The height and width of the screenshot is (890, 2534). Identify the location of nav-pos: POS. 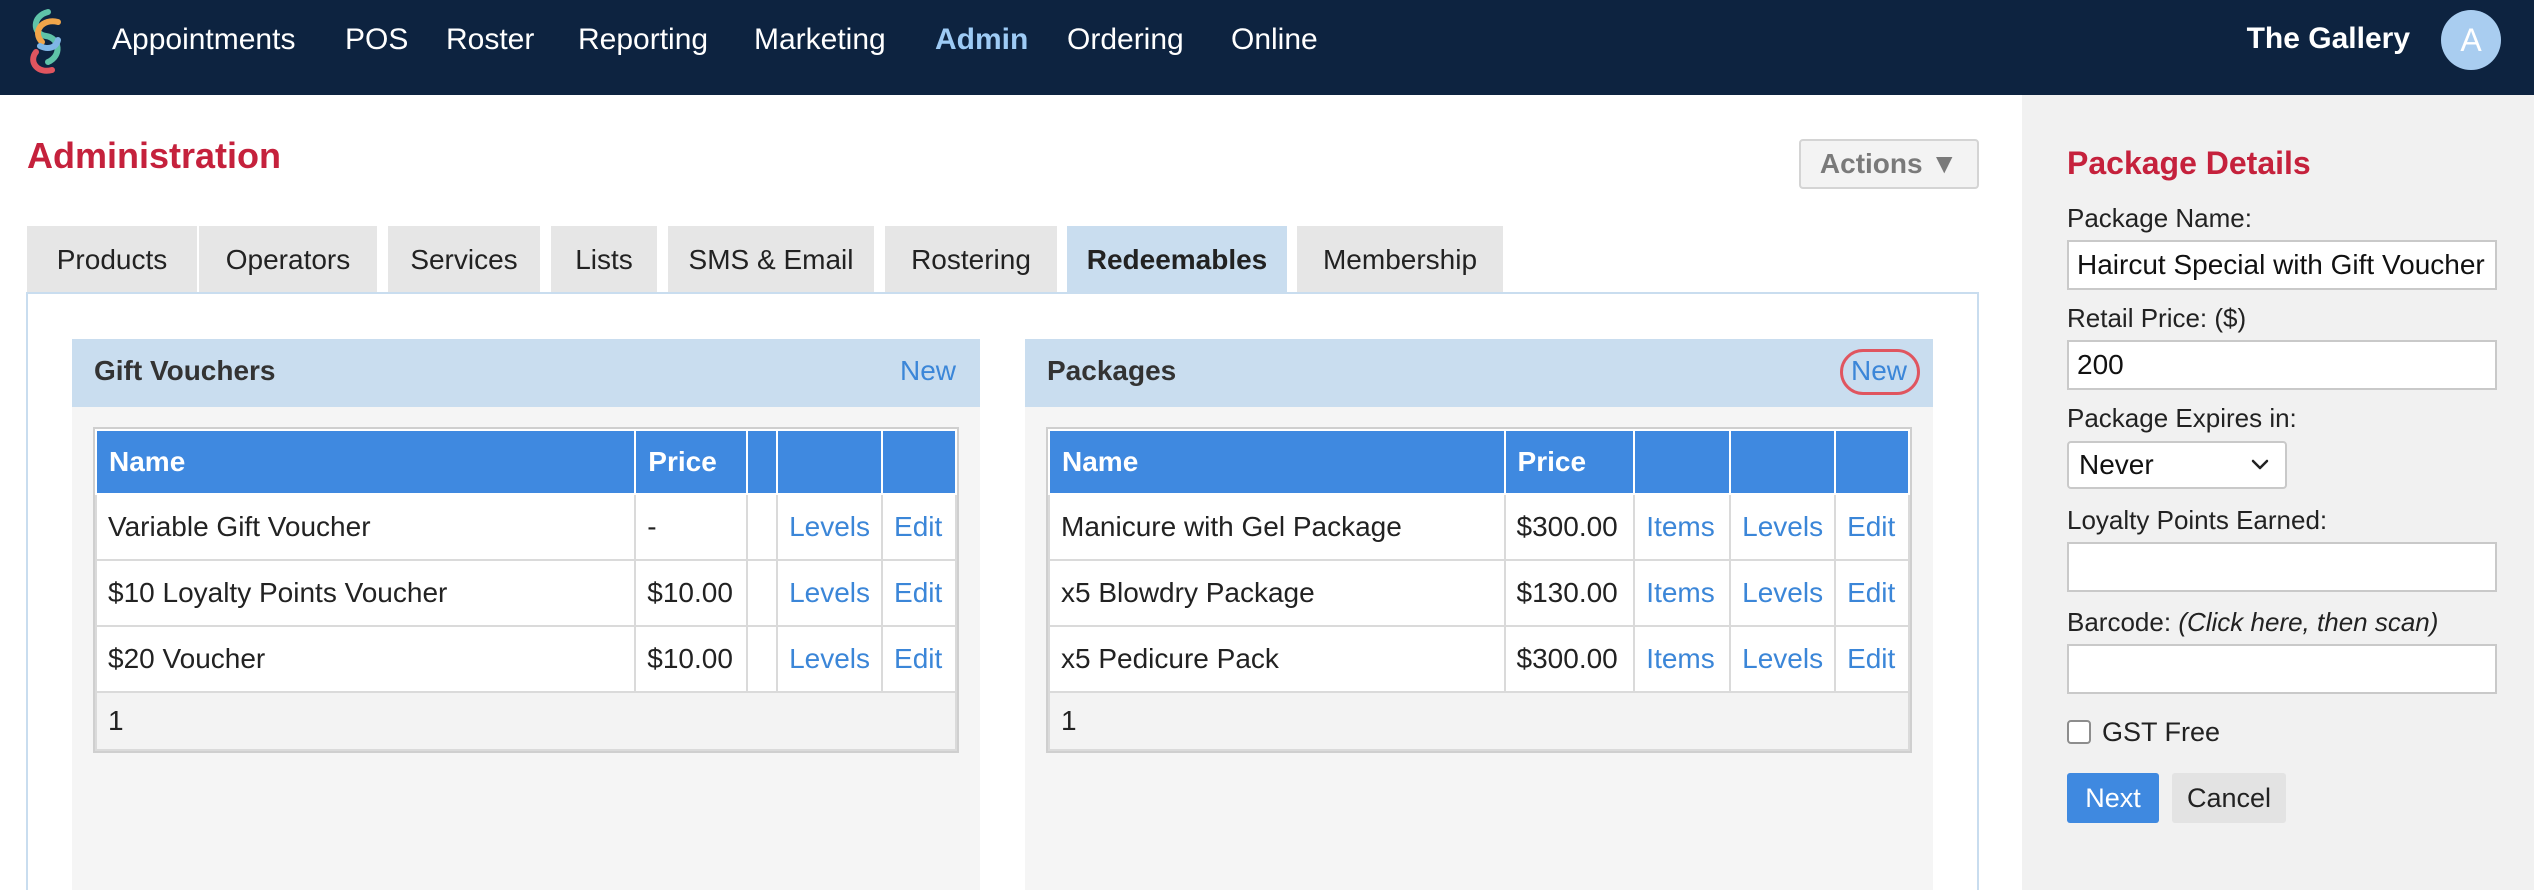
(376, 40).